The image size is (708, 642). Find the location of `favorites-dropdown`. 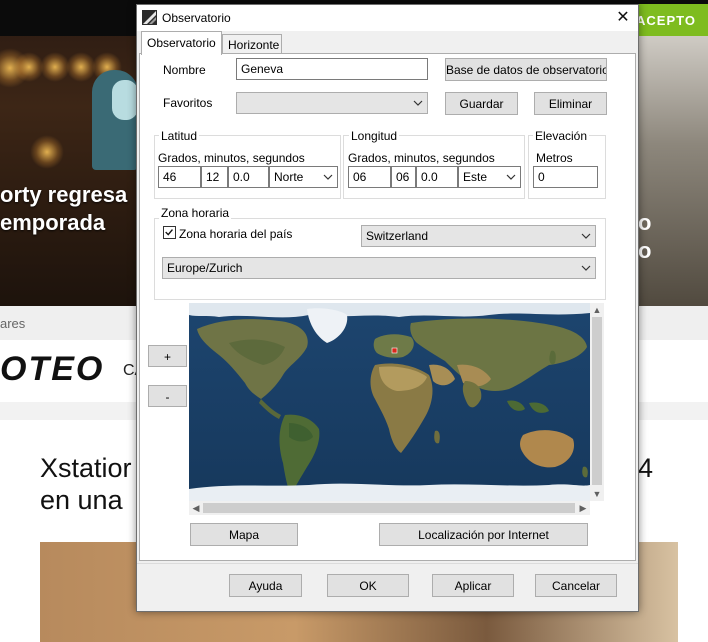

favorites-dropdown is located at coordinates (332, 103).